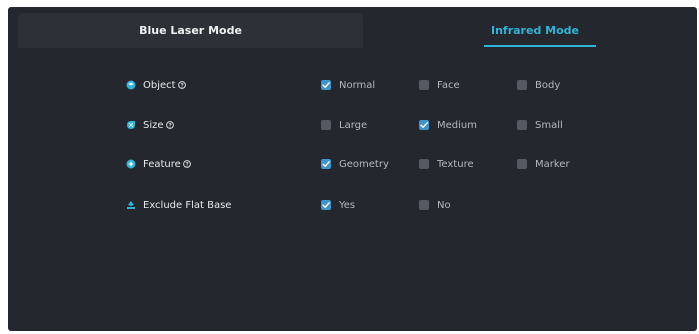  What do you see at coordinates (457, 125) in the screenshot?
I see `option-label: Medium` at bounding box center [457, 125].